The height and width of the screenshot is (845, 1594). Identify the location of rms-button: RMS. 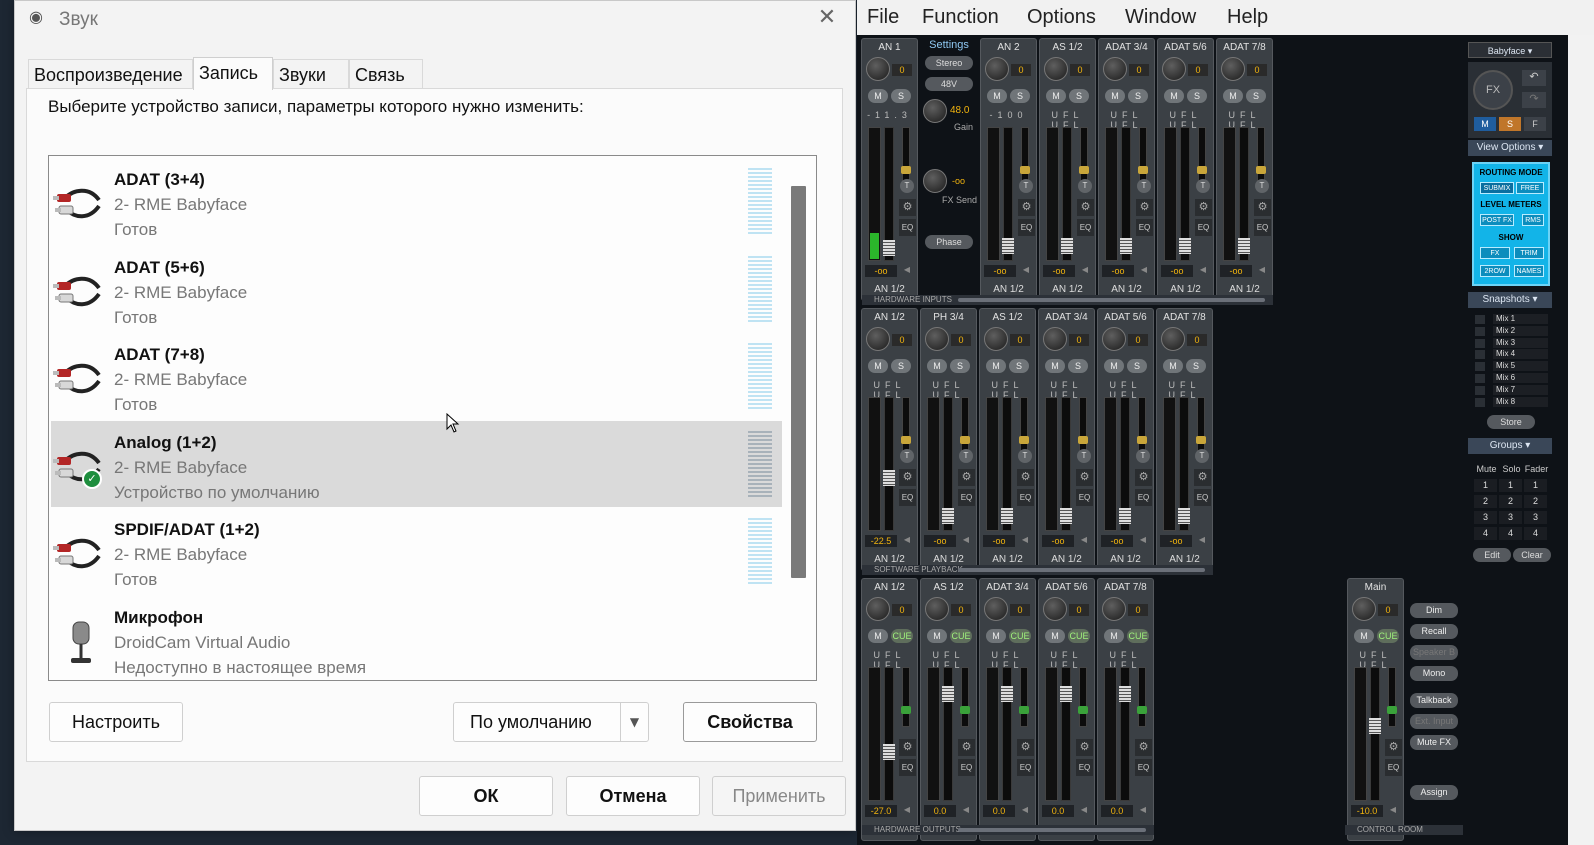
(1533, 220).